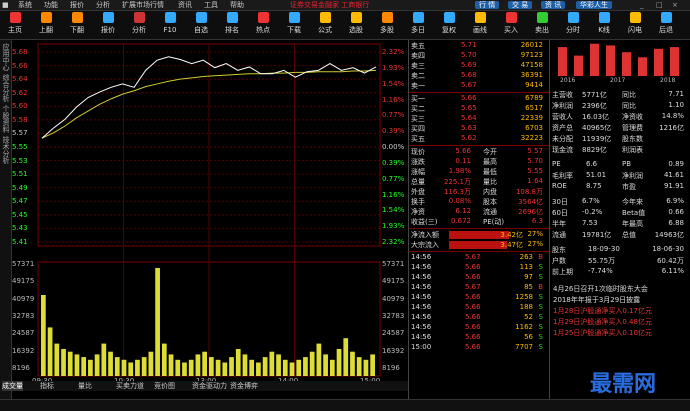  I want to click on ask-price: 5.68, so click(469, 75).